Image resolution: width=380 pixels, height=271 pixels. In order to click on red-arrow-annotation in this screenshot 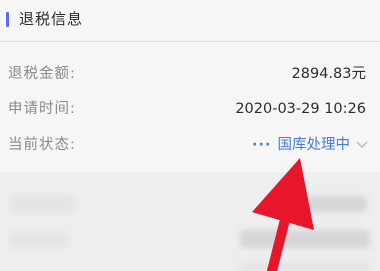, I will do `click(283, 214)`.